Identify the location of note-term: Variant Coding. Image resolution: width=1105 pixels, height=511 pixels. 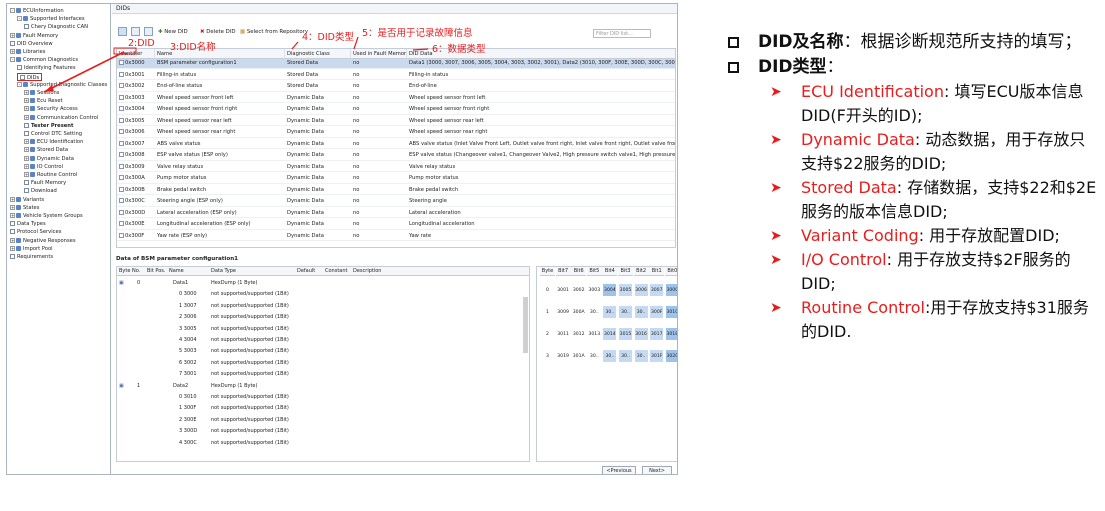
(860, 235).